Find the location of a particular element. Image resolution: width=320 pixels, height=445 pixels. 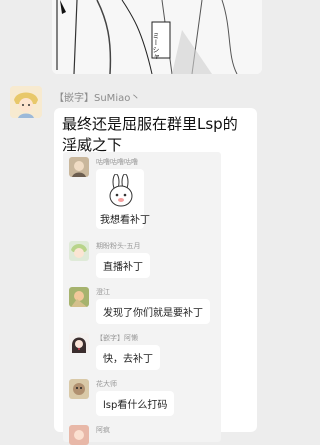

manga-caption: ミーシャ is located at coordinates (156, 46).